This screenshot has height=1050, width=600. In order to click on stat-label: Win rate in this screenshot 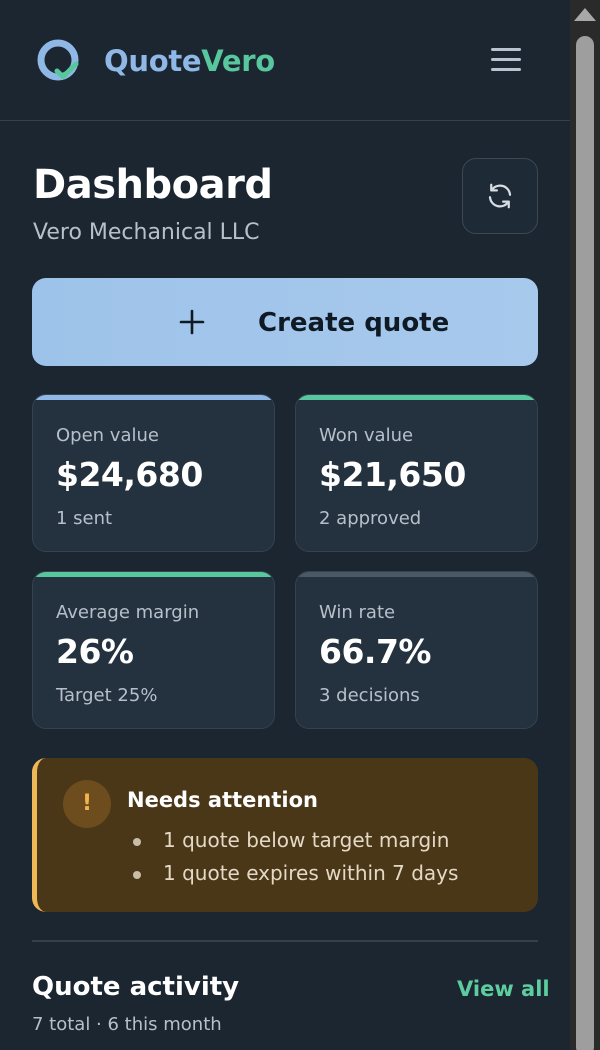, I will do `click(357, 612)`.